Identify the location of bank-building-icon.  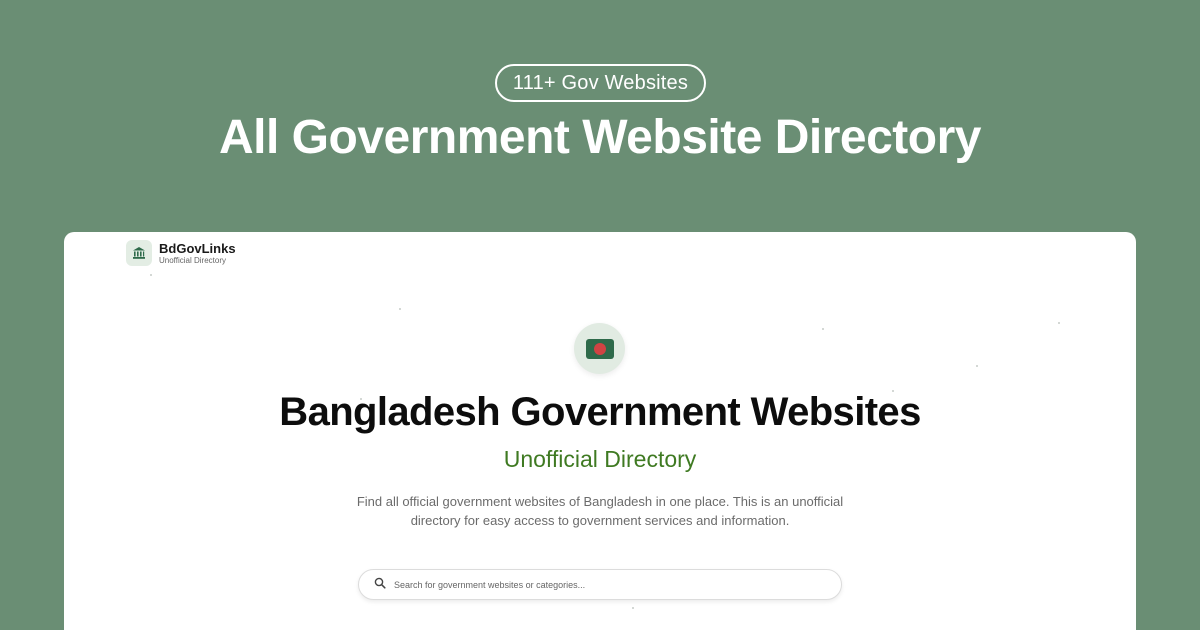
(139, 253).